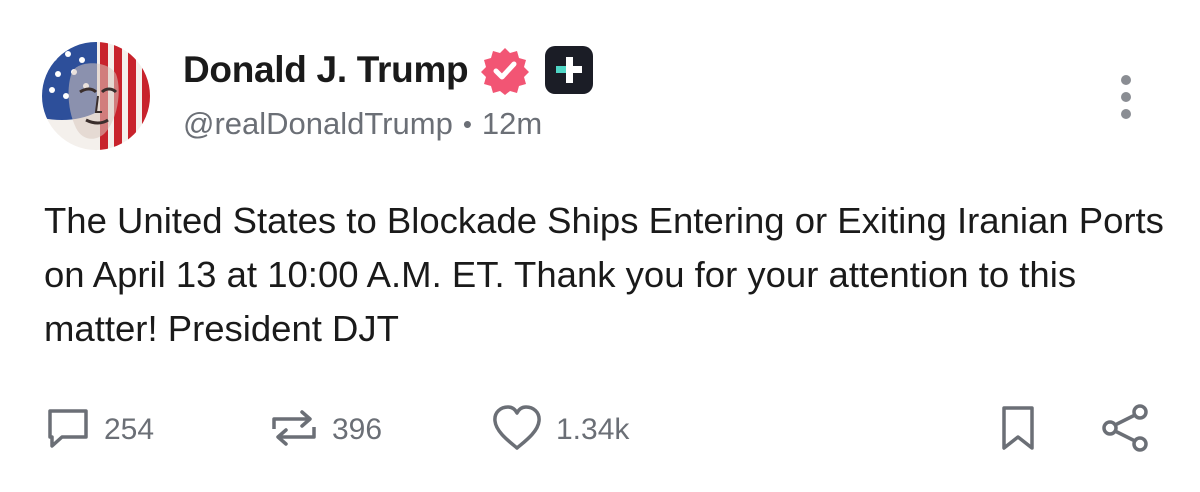 This screenshot has width=1200, height=492. I want to click on reply-icon, so click(68, 430).